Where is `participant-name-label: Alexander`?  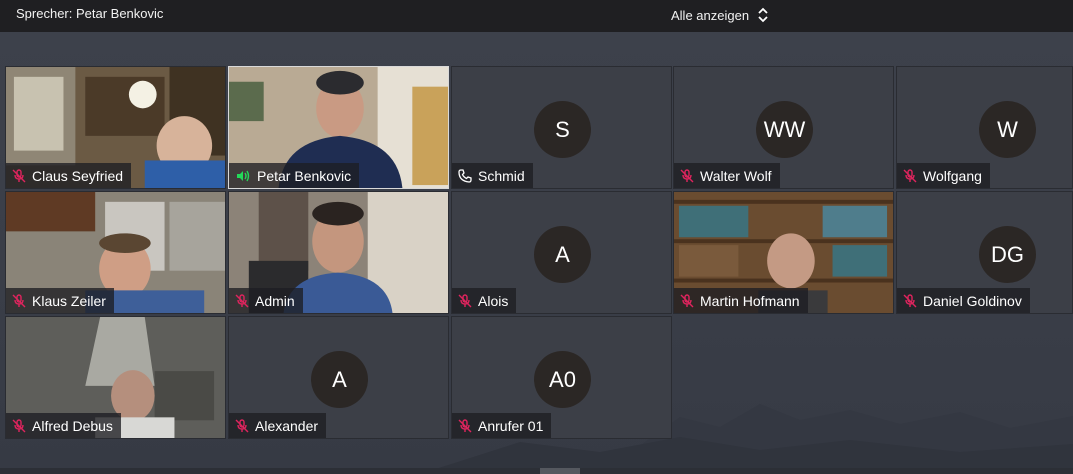 participant-name-label: Alexander is located at coordinates (278, 425).